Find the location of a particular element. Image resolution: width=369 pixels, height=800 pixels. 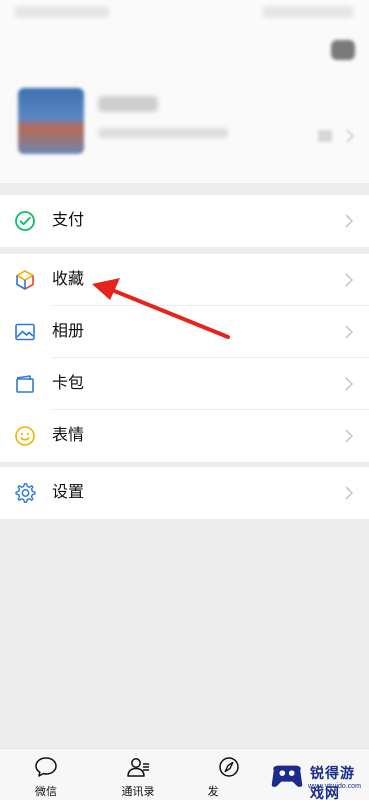

menu-item-label: 支付 is located at coordinates (68, 220).